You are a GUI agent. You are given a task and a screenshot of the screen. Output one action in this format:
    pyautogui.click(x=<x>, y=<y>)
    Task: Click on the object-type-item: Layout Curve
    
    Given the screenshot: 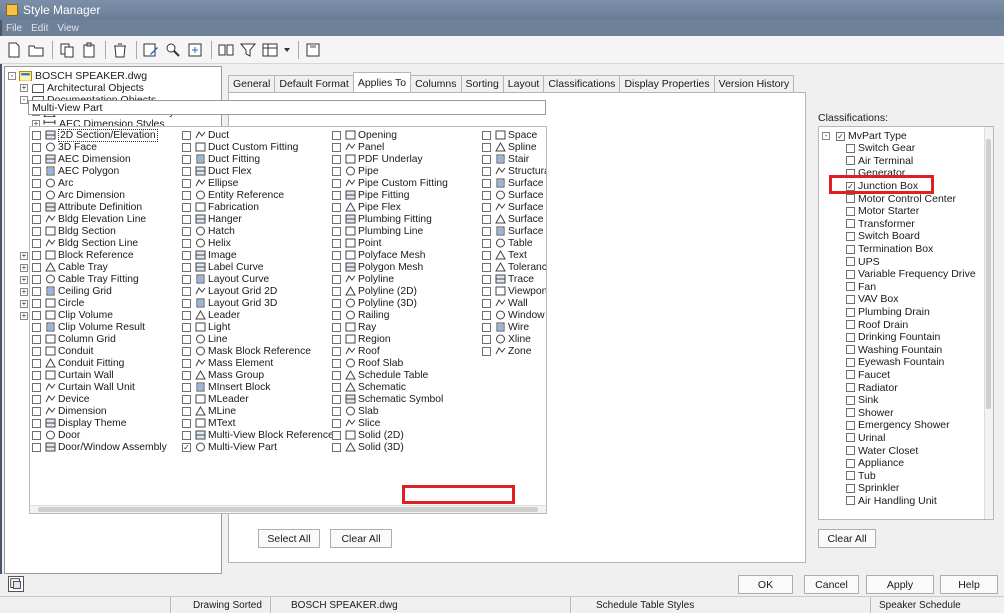 What is the action you would take?
    pyautogui.click(x=258, y=279)
    